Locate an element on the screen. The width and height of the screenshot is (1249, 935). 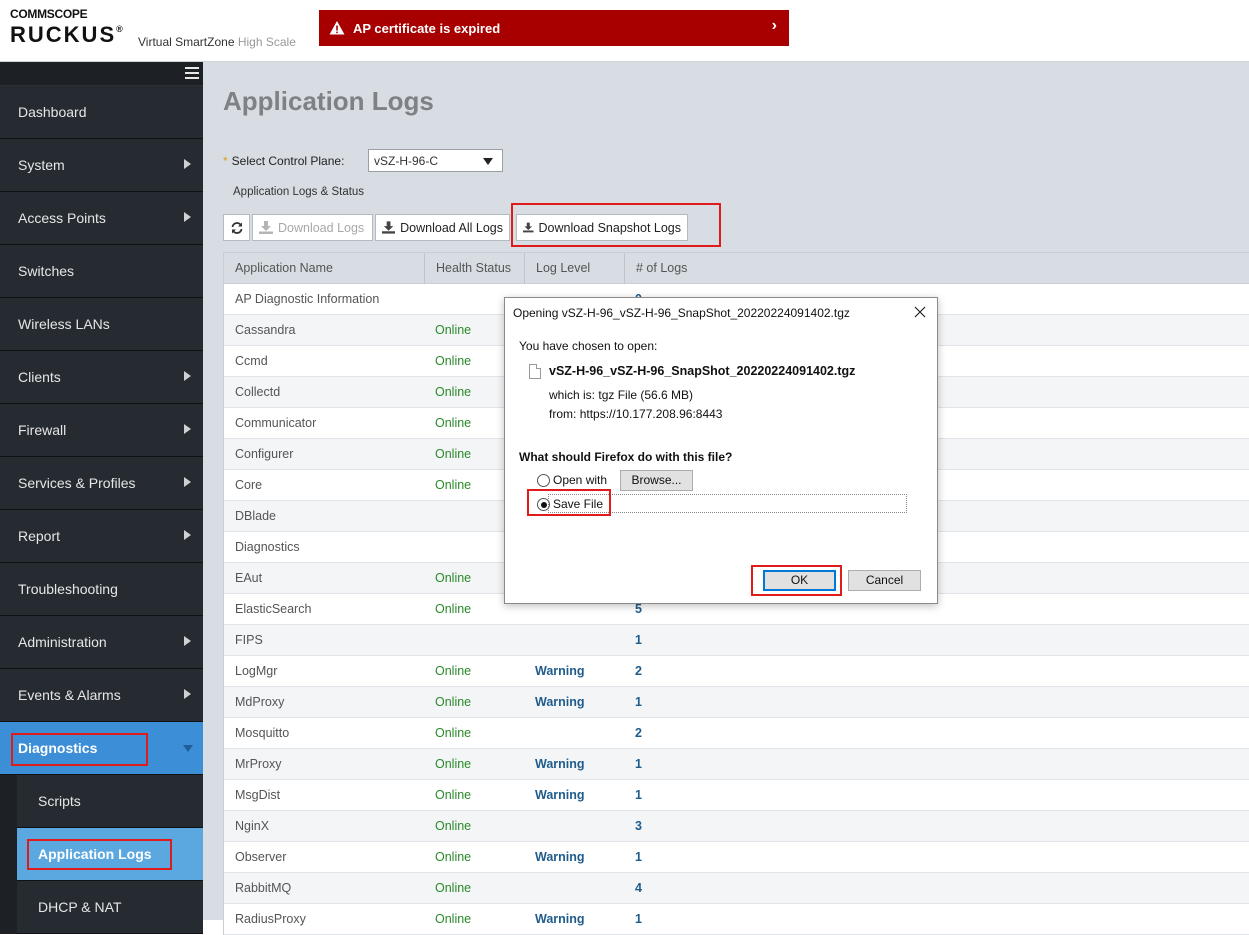
table-row: LogMgr Online Warning 2 is located at coordinates (736, 671).